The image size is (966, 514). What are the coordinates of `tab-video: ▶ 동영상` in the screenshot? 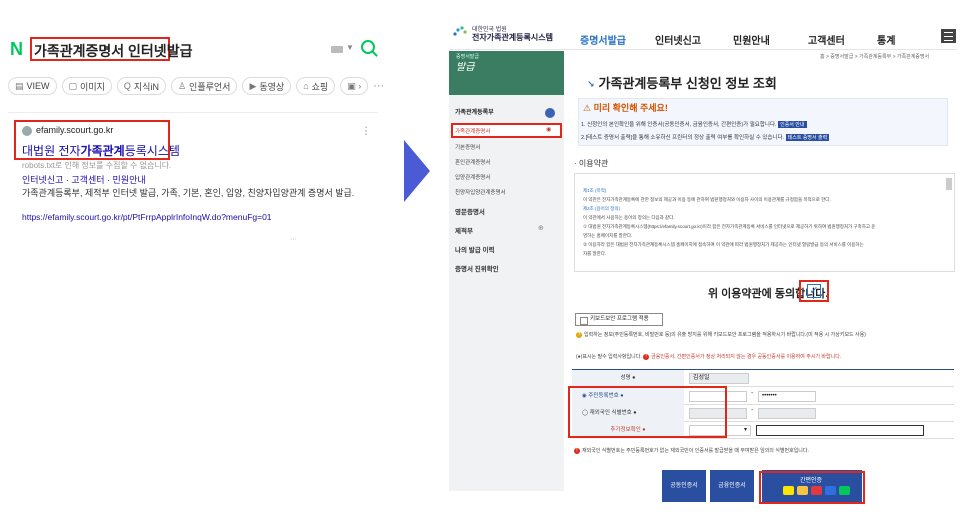 It's located at (267, 86).